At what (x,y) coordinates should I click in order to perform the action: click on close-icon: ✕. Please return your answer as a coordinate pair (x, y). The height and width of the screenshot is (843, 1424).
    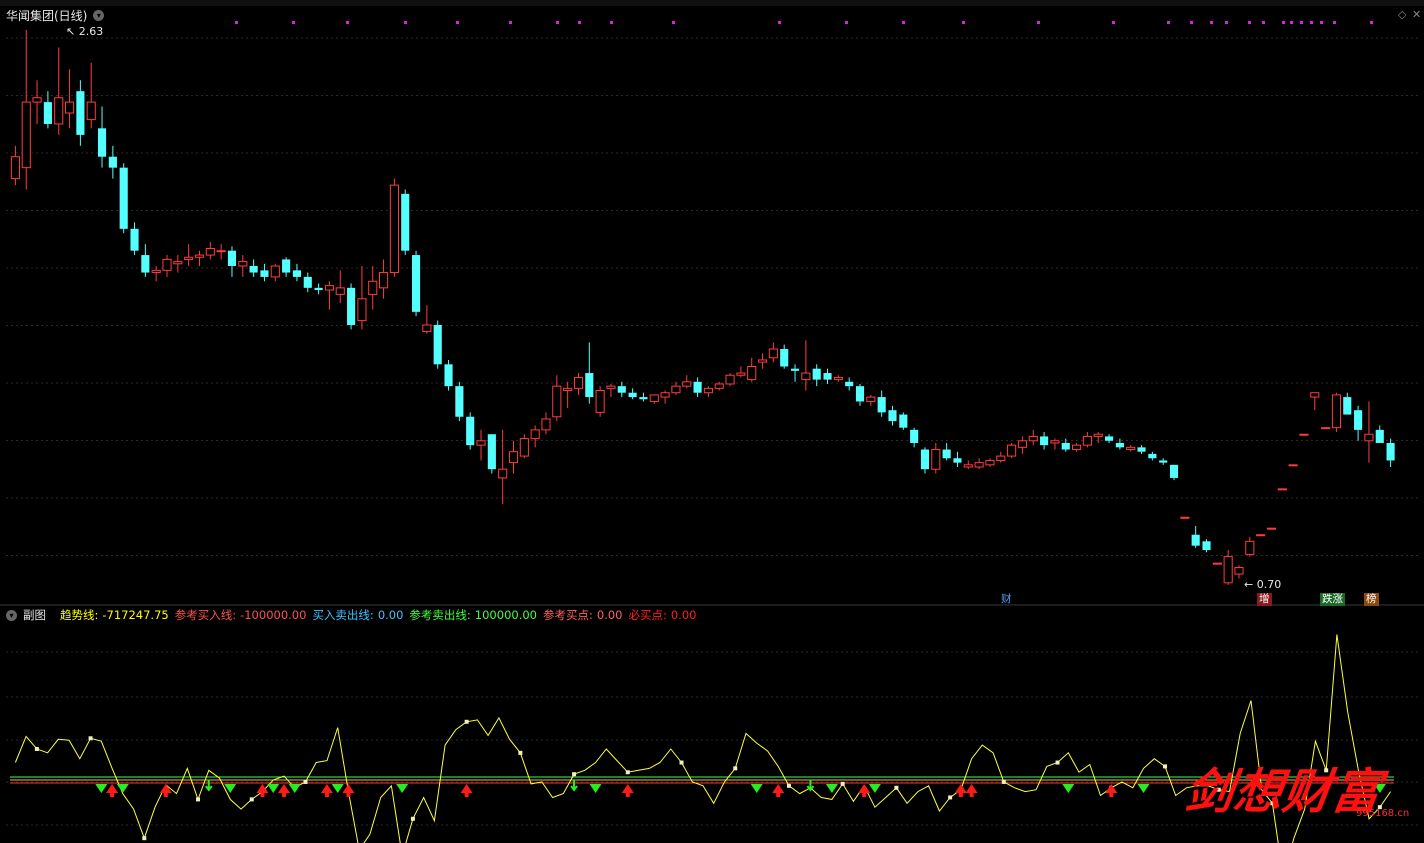
    Looking at the image, I should click on (1416, 14).